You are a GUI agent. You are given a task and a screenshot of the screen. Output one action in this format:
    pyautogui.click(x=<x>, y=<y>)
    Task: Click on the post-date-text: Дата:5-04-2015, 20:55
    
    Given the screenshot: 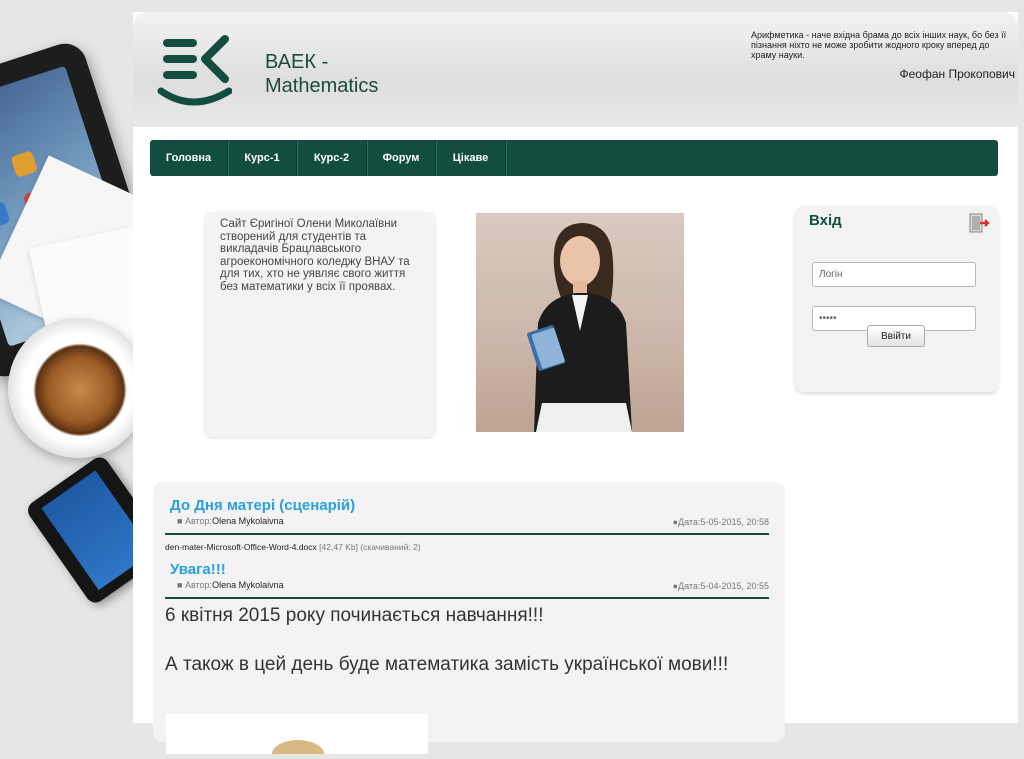 What is the action you would take?
    pyautogui.click(x=723, y=586)
    